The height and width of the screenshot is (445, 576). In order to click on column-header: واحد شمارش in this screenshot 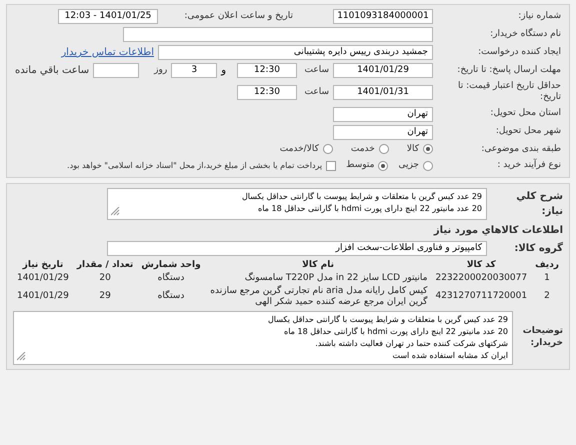, I will do `click(171, 265)`.